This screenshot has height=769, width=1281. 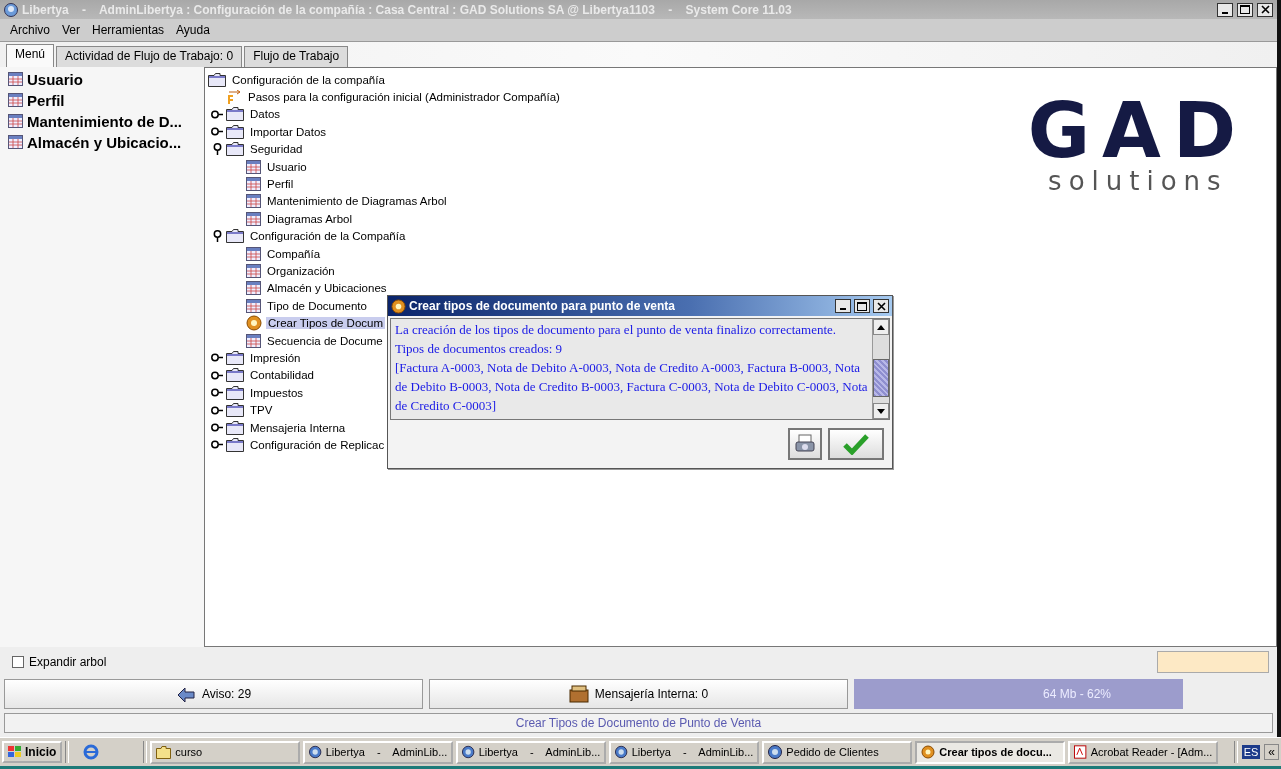 What do you see at coordinates (71, 30) in the screenshot?
I see `menu-item: Ver` at bounding box center [71, 30].